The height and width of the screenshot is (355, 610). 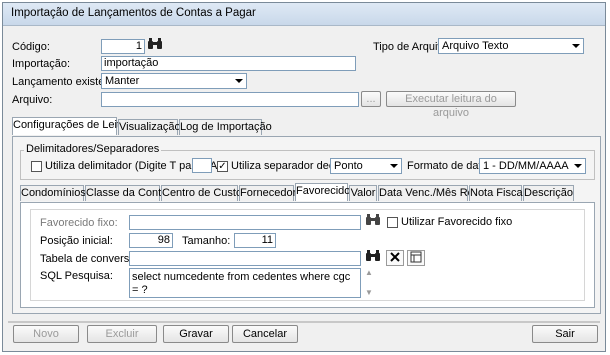 I want to click on tab-classe-conta: Classe da Conta, so click(x=126, y=193).